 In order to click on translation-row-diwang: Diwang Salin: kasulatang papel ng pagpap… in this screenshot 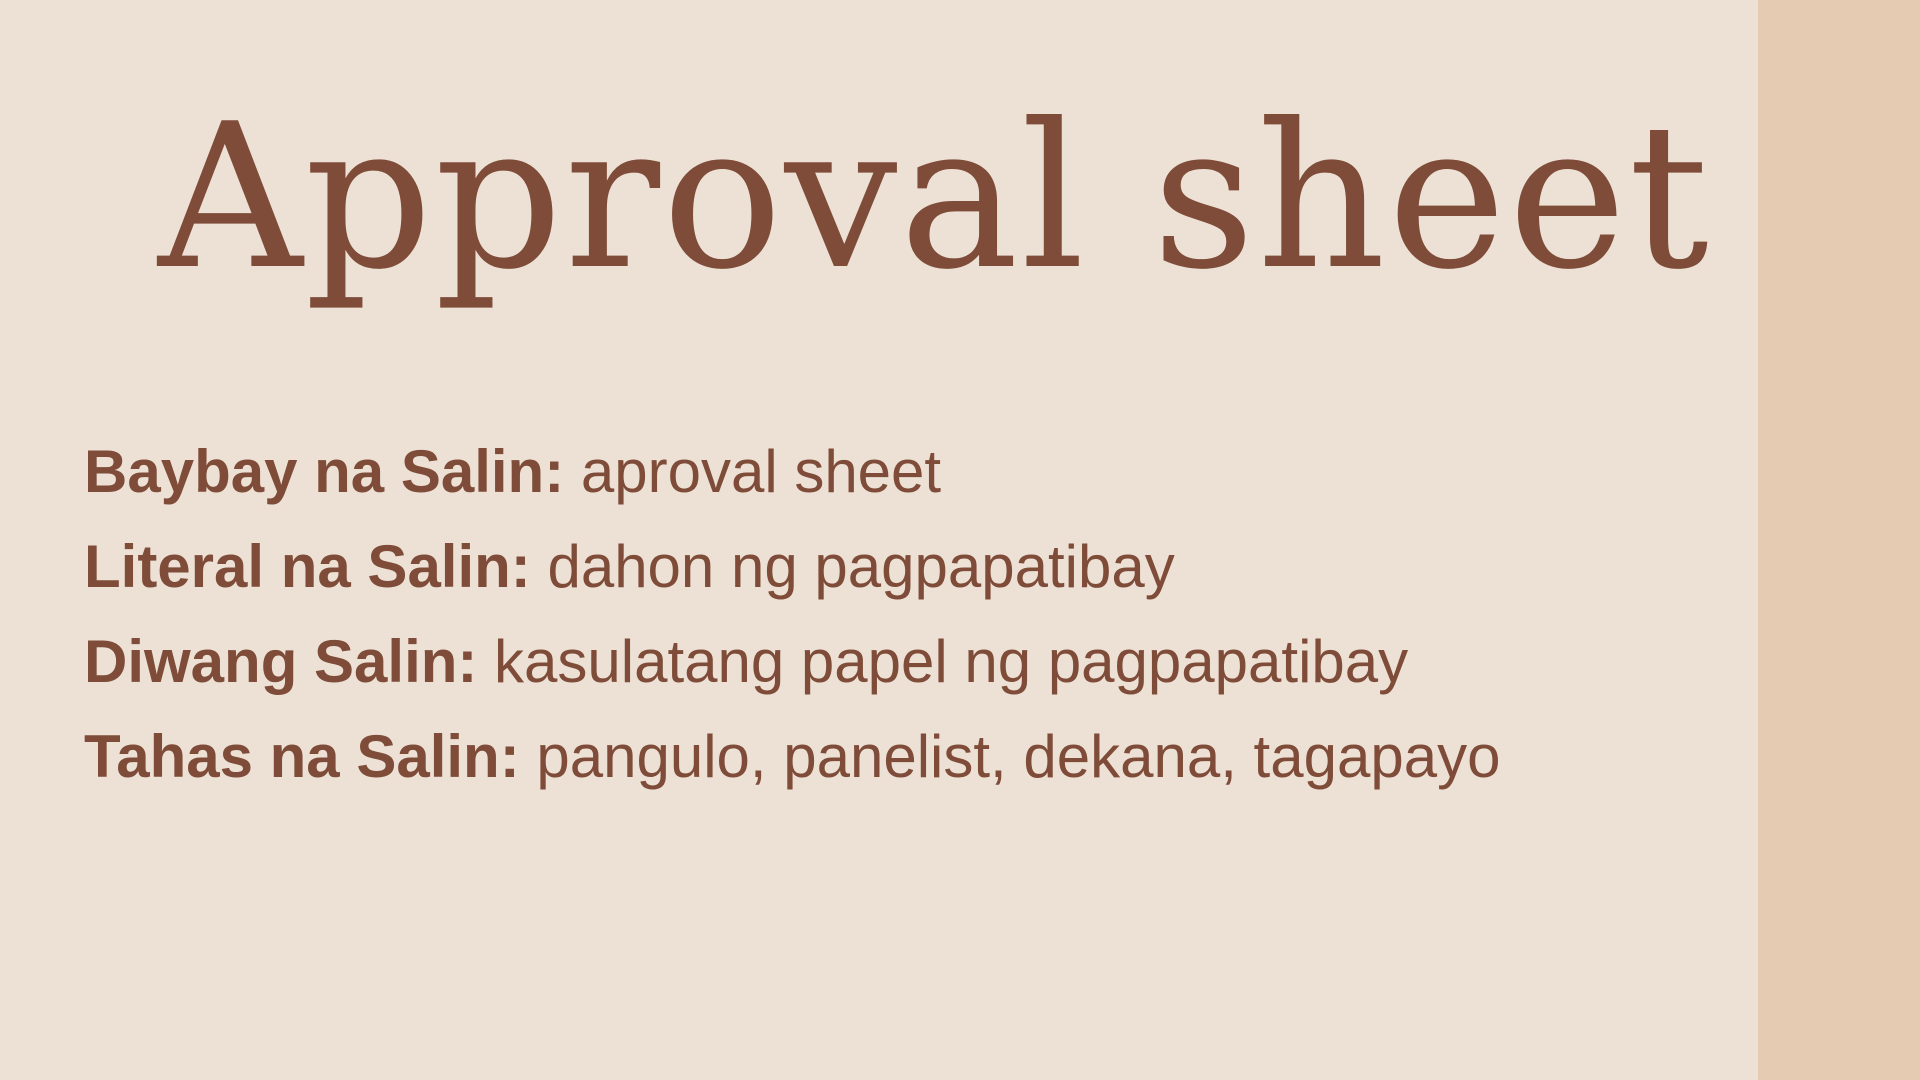, I will do `click(904, 669)`.